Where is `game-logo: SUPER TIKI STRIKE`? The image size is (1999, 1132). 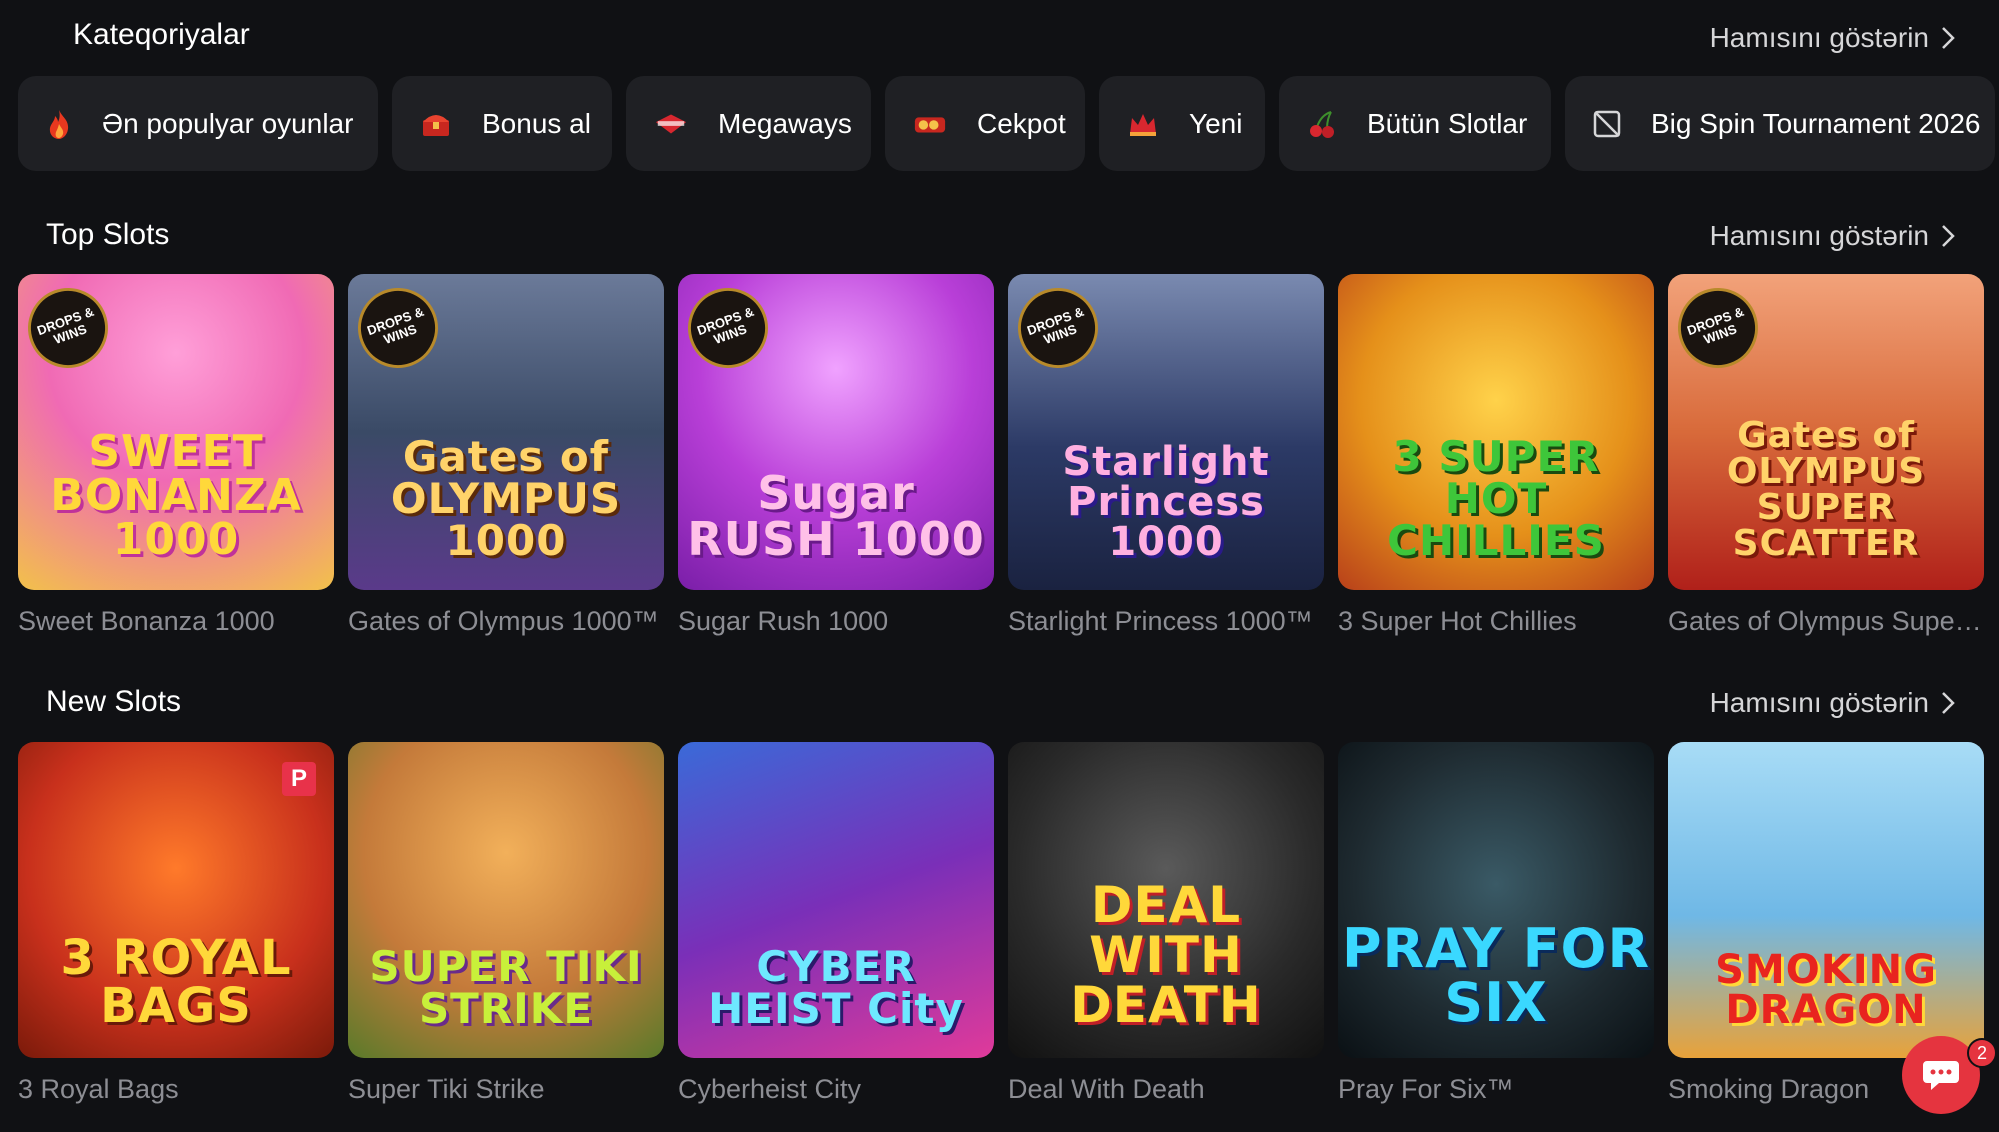
game-logo: SUPER TIKI STRIKE is located at coordinates (506, 987).